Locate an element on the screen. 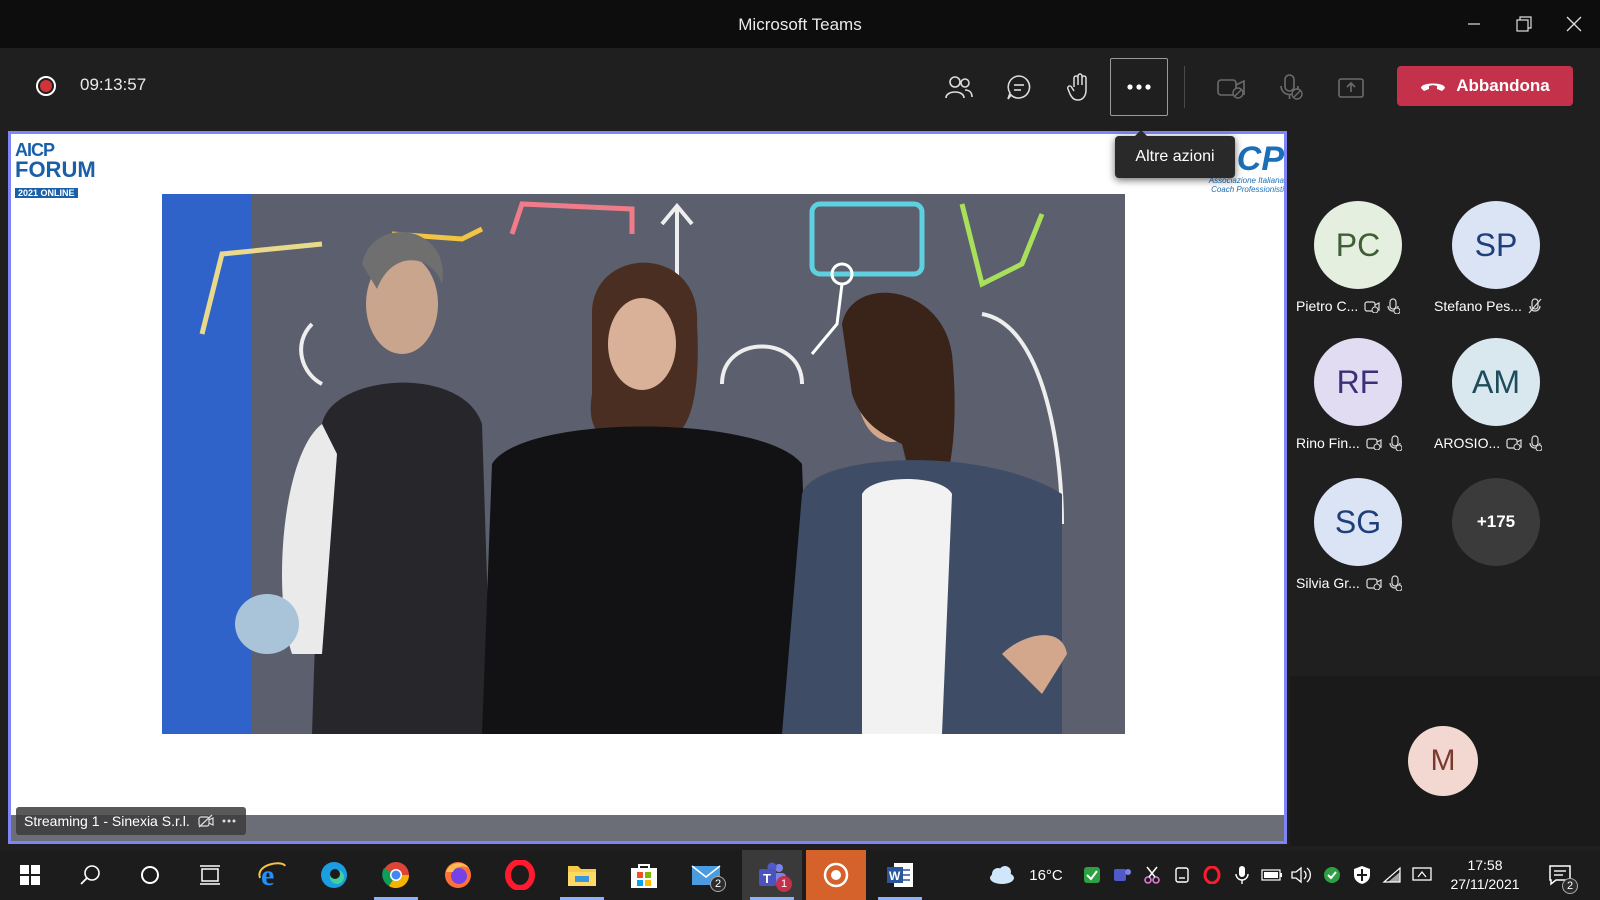 The width and height of the screenshot is (1600, 900). cortana-button is located at coordinates (150, 875).